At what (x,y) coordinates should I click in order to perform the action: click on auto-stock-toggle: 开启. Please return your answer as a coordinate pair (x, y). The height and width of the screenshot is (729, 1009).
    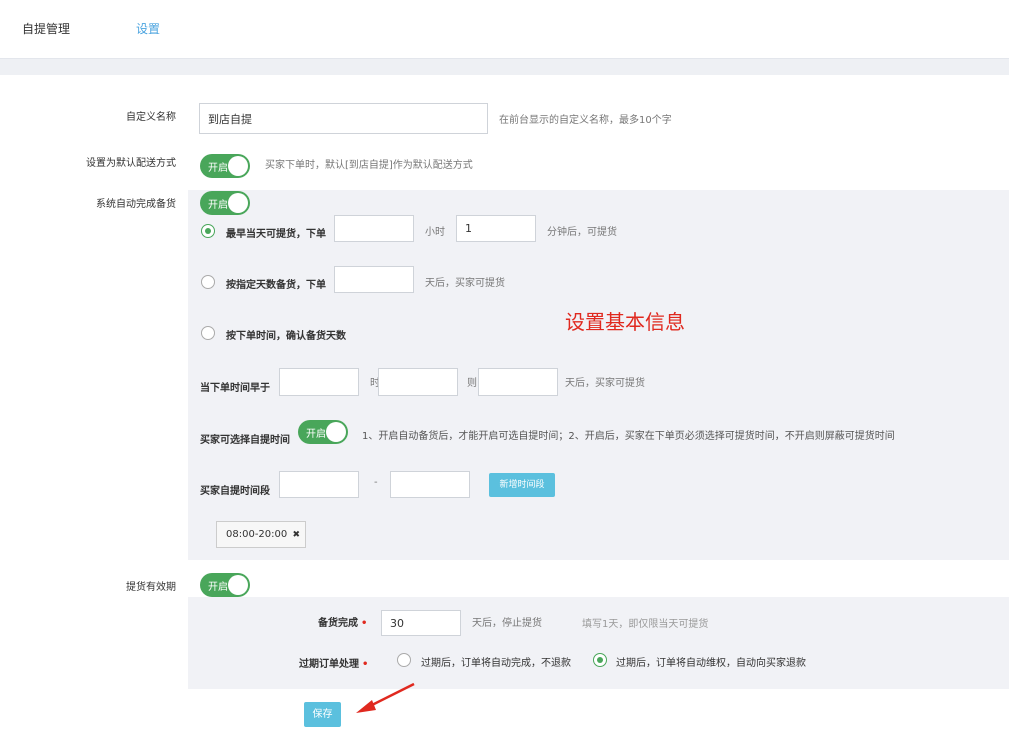
    Looking at the image, I should click on (225, 203).